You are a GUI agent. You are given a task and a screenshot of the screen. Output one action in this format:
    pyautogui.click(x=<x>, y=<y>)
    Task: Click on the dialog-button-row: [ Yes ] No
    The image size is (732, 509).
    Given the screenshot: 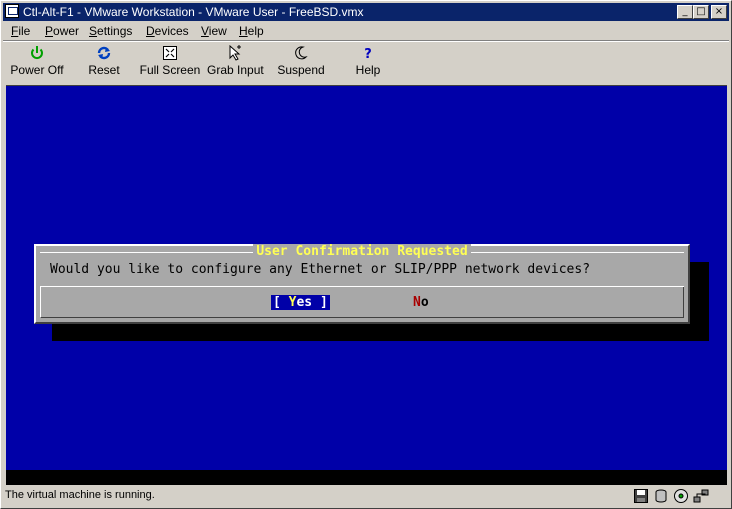 What is the action you would take?
    pyautogui.click(x=362, y=302)
    